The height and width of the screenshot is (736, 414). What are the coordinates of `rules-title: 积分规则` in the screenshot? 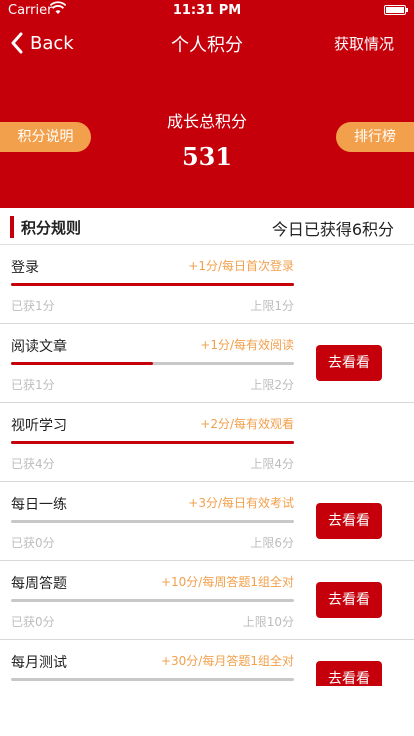 It's located at (51, 228).